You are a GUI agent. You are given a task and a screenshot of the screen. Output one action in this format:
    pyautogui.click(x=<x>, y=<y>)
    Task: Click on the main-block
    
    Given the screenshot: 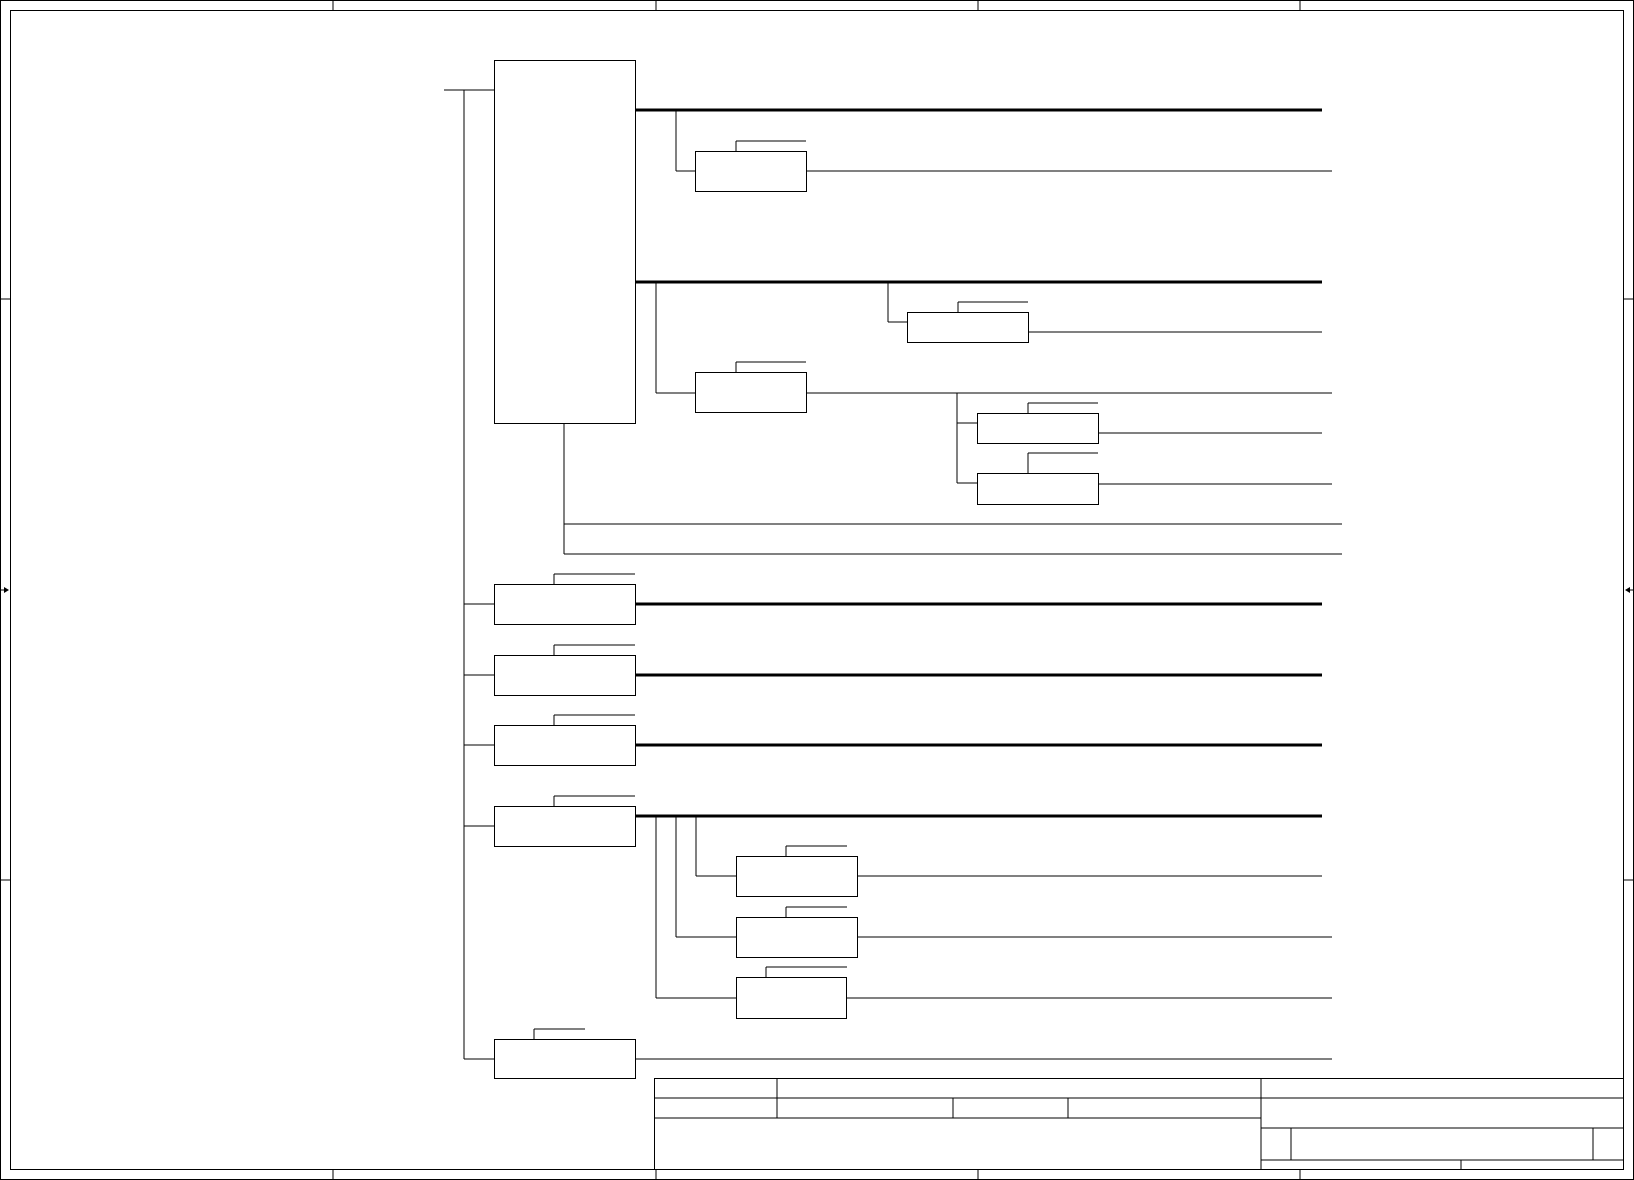 What is the action you would take?
    pyautogui.click(x=565, y=242)
    